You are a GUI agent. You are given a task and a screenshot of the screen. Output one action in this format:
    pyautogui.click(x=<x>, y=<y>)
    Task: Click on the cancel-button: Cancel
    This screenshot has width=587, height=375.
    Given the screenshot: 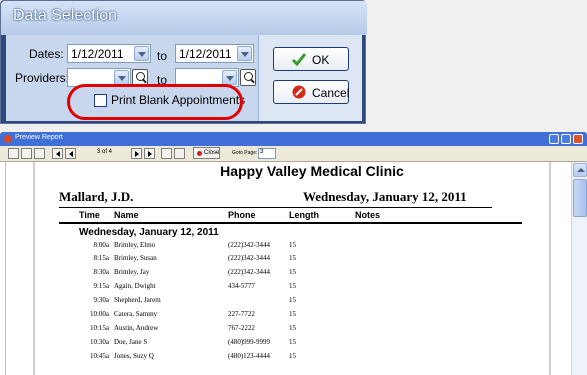 What is the action you would take?
    pyautogui.click(x=311, y=92)
    